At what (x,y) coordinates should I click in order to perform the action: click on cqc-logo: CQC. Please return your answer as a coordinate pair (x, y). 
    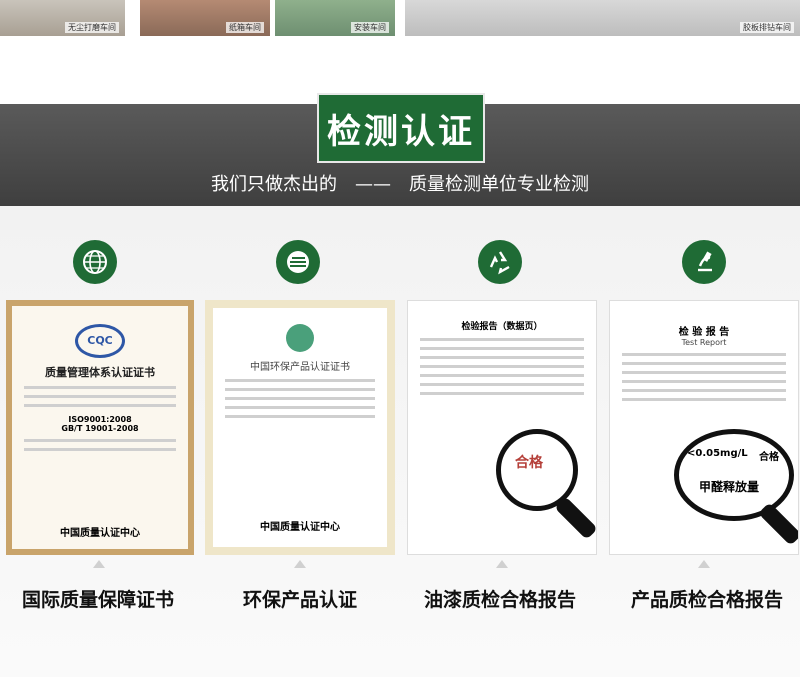
    Looking at the image, I should click on (100, 341).